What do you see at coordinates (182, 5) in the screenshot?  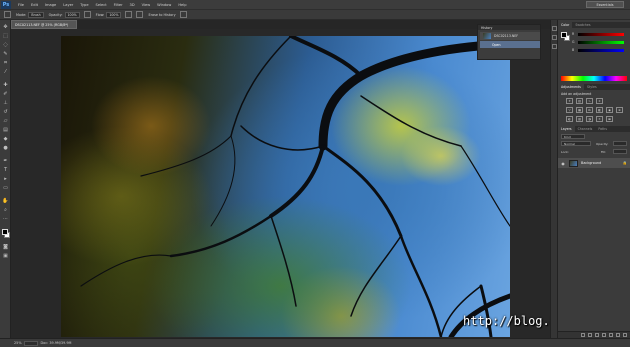 I see `menu-help: Help` at bounding box center [182, 5].